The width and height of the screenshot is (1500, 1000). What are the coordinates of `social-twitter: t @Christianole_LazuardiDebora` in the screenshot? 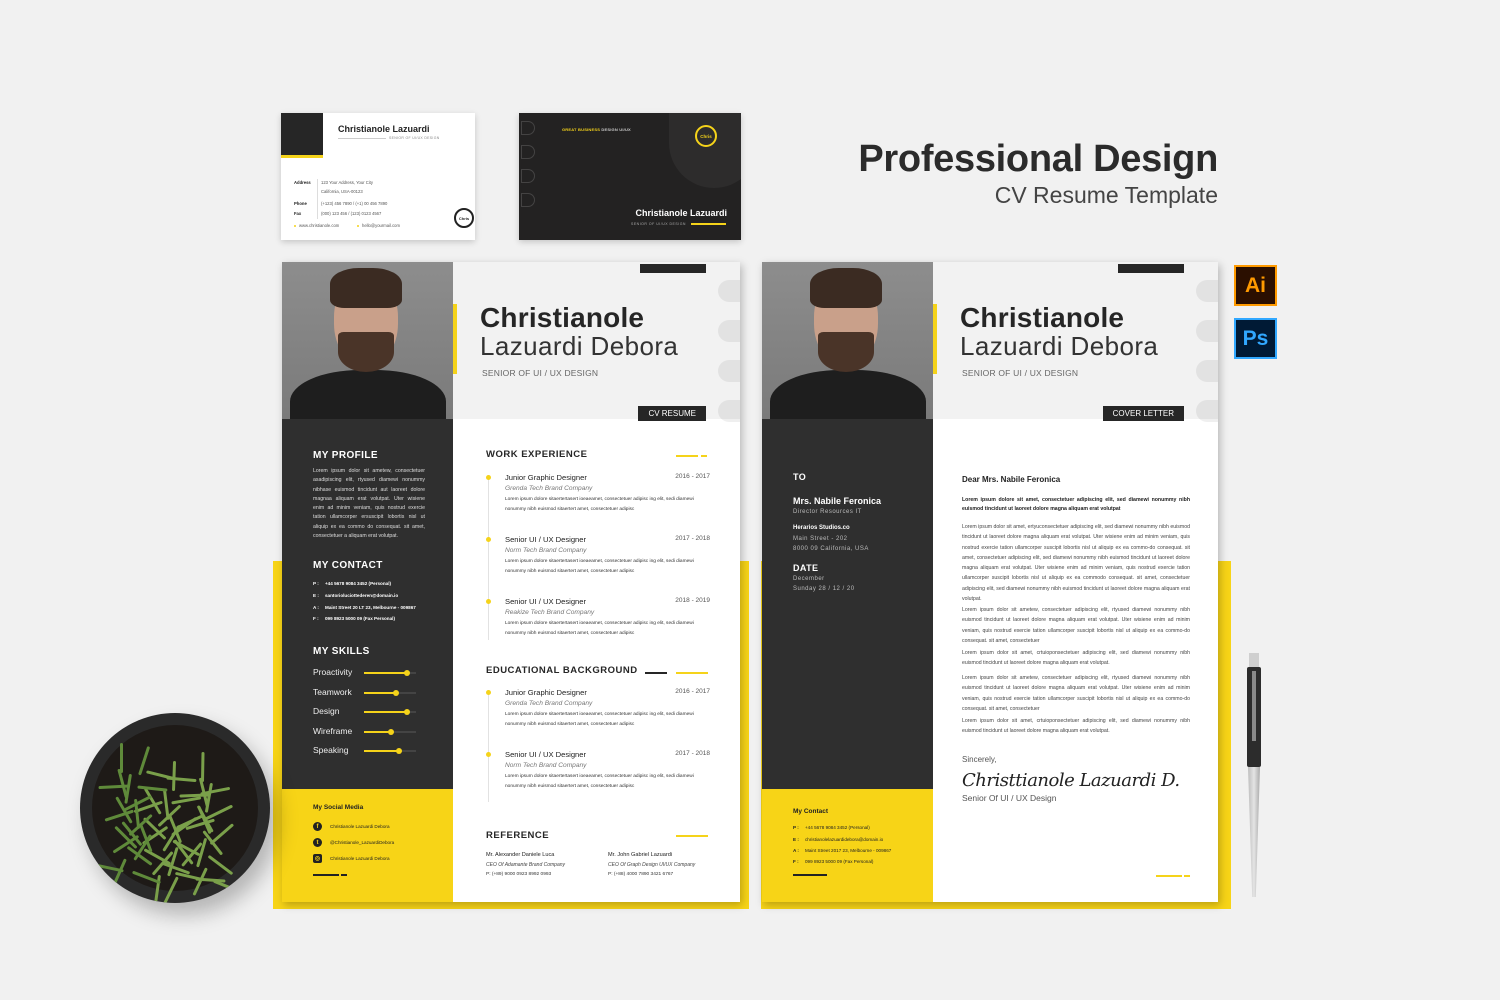 It's located at (353, 842).